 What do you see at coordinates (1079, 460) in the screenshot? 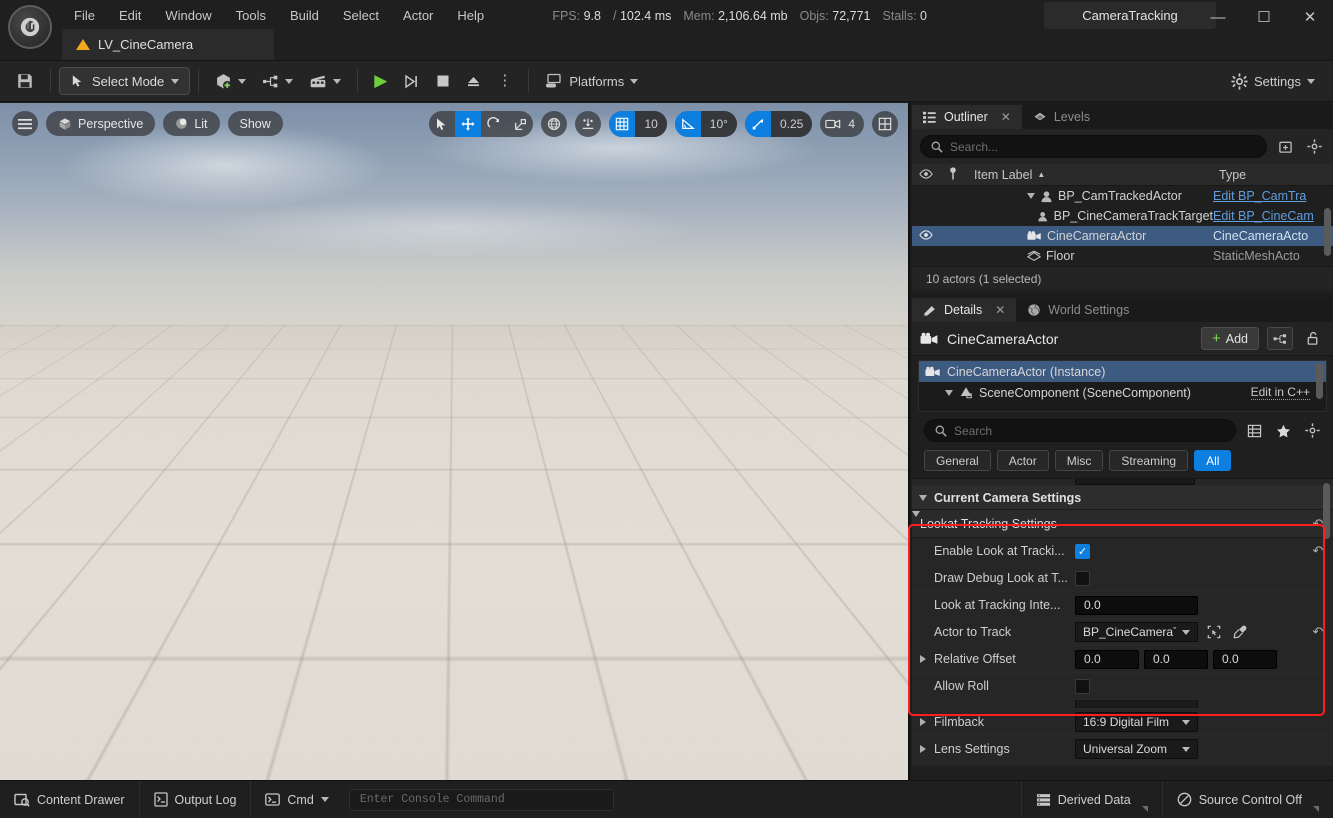
I see `filter-misc: Misc` at bounding box center [1079, 460].